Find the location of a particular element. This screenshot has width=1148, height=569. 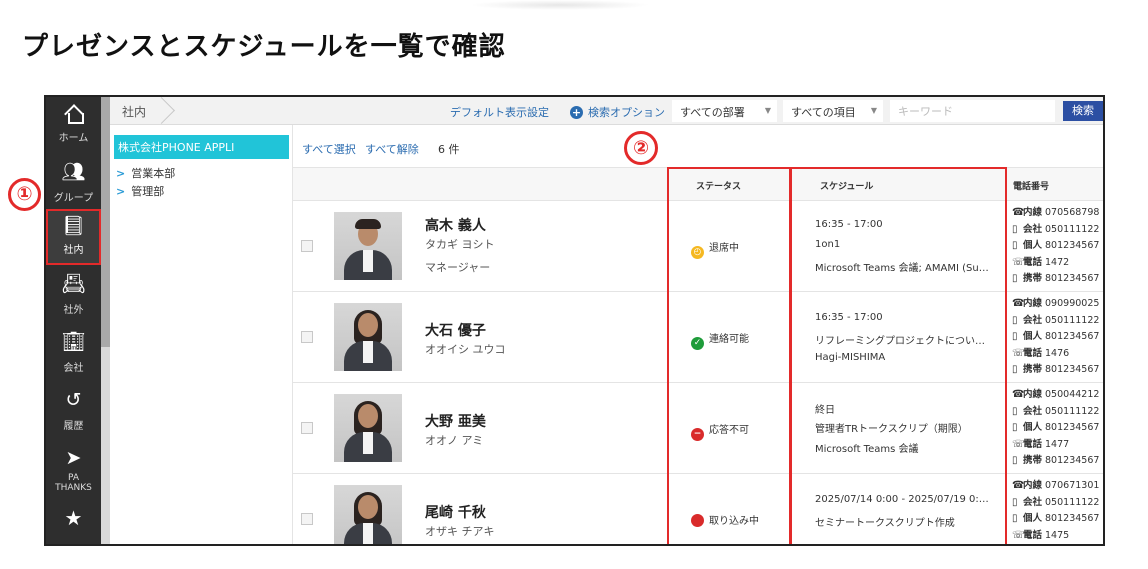

search-options-link: + 検索オプション is located at coordinates (617, 112).